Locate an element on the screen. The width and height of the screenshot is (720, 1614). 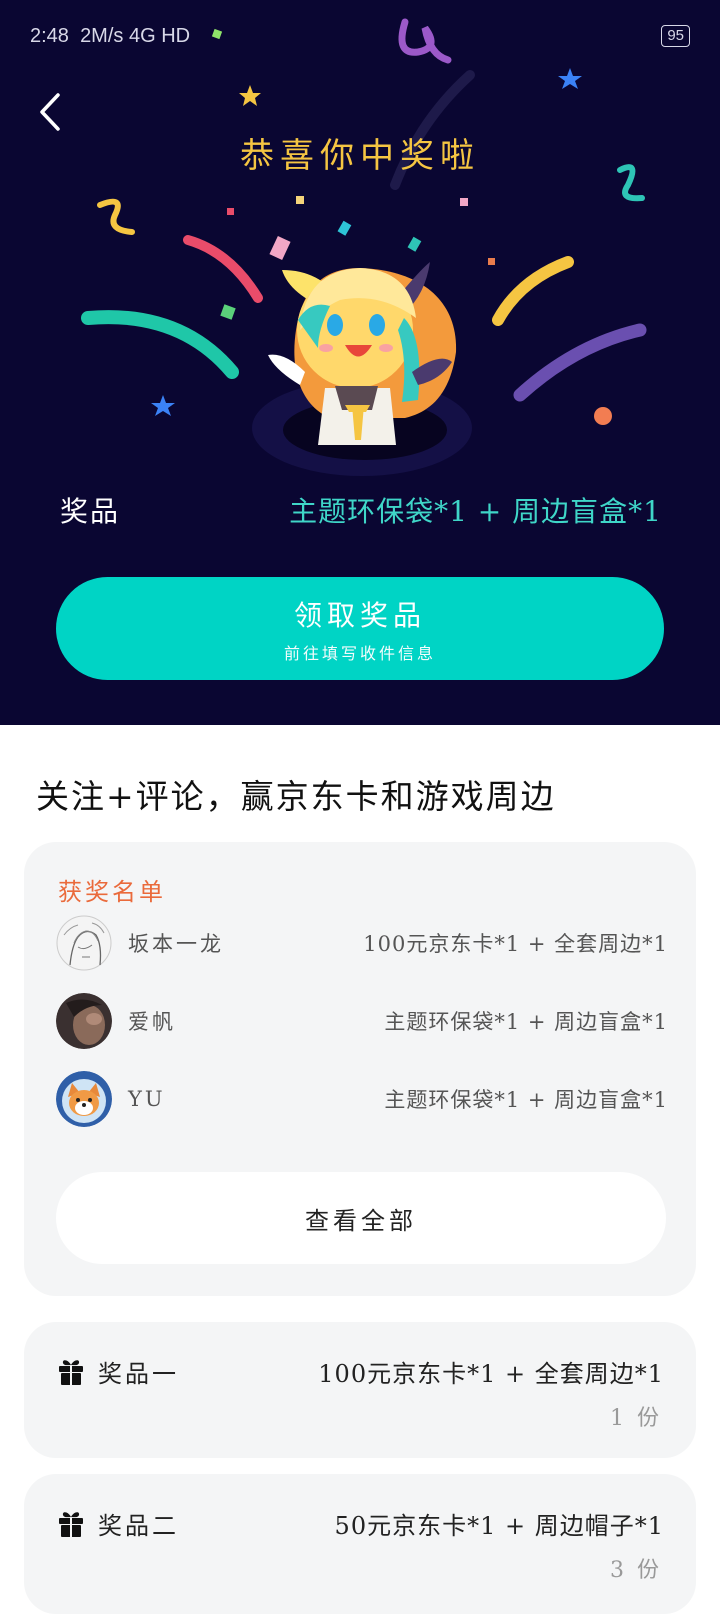
tier-label: 奖品一 is located at coordinates (138, 1374).